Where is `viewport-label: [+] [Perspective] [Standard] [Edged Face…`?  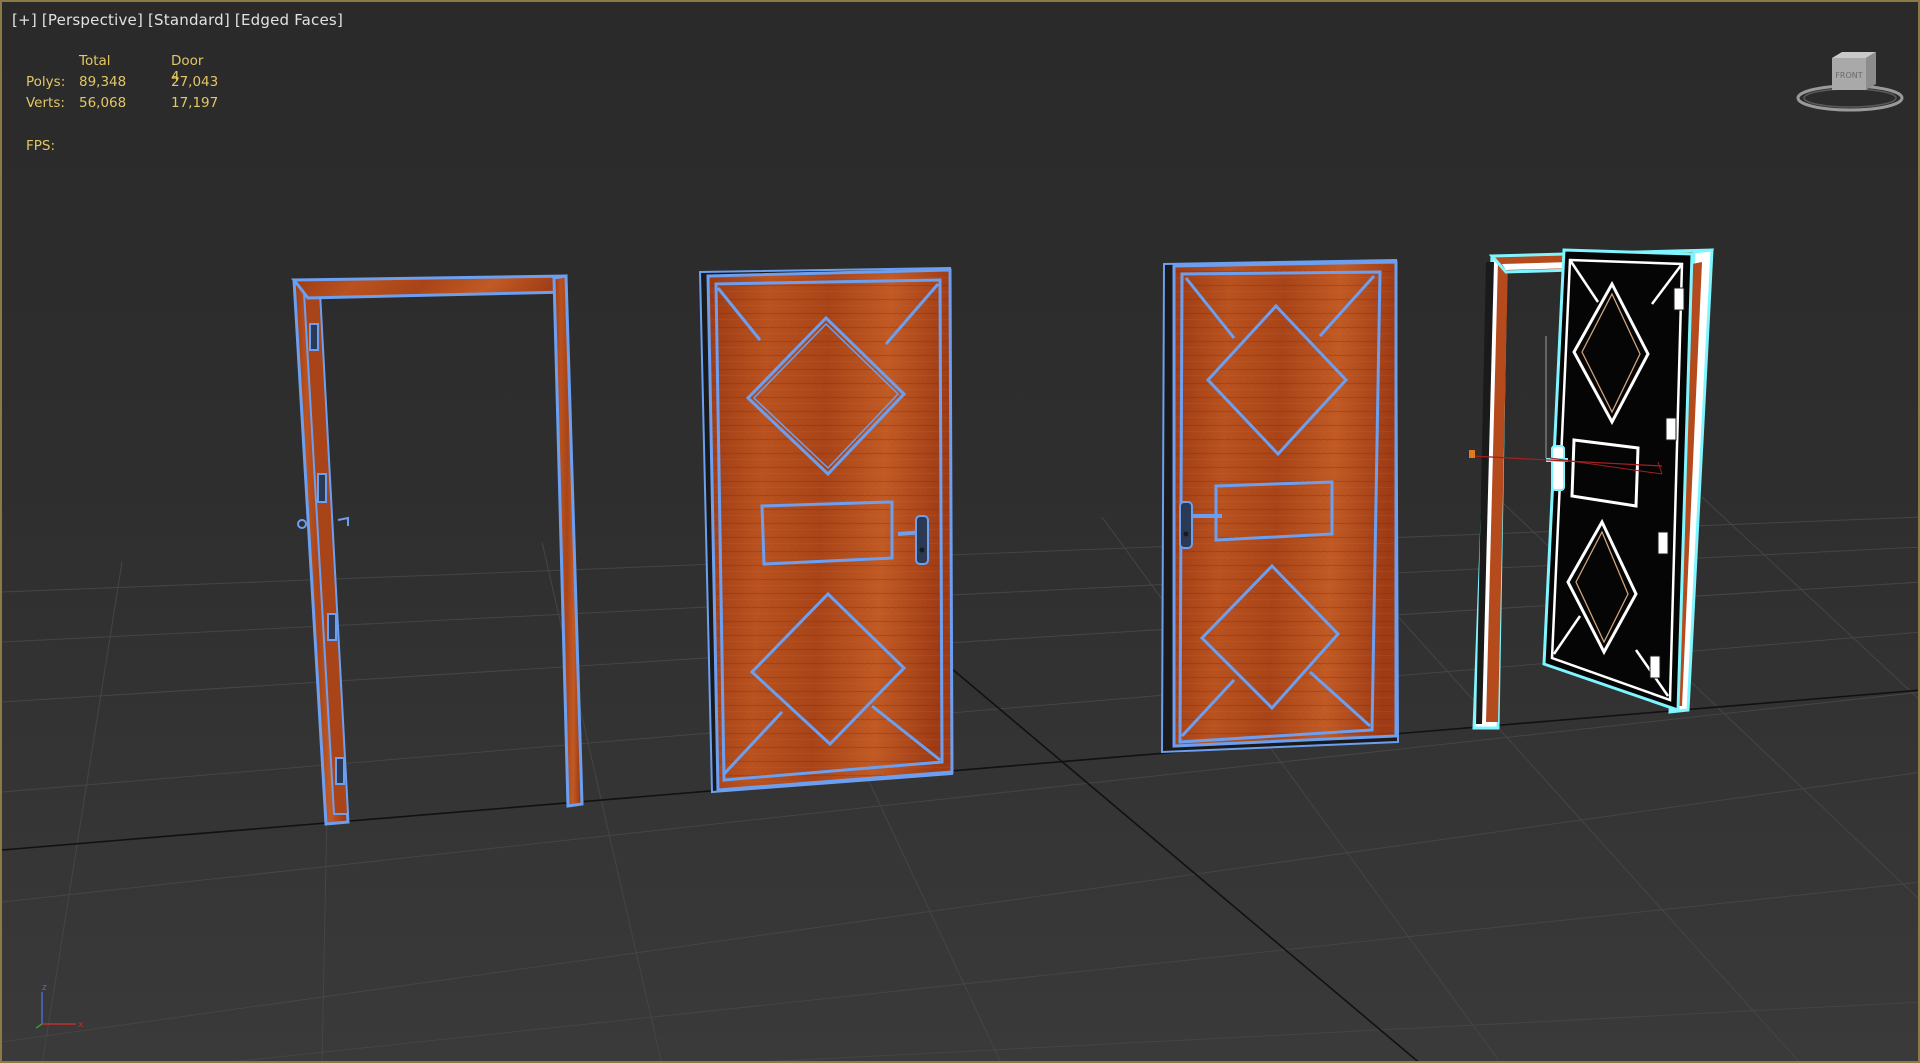 viewport-label: [+] [Perspective] [Standard] [Edged Face… is located at coordinates (177, 20).